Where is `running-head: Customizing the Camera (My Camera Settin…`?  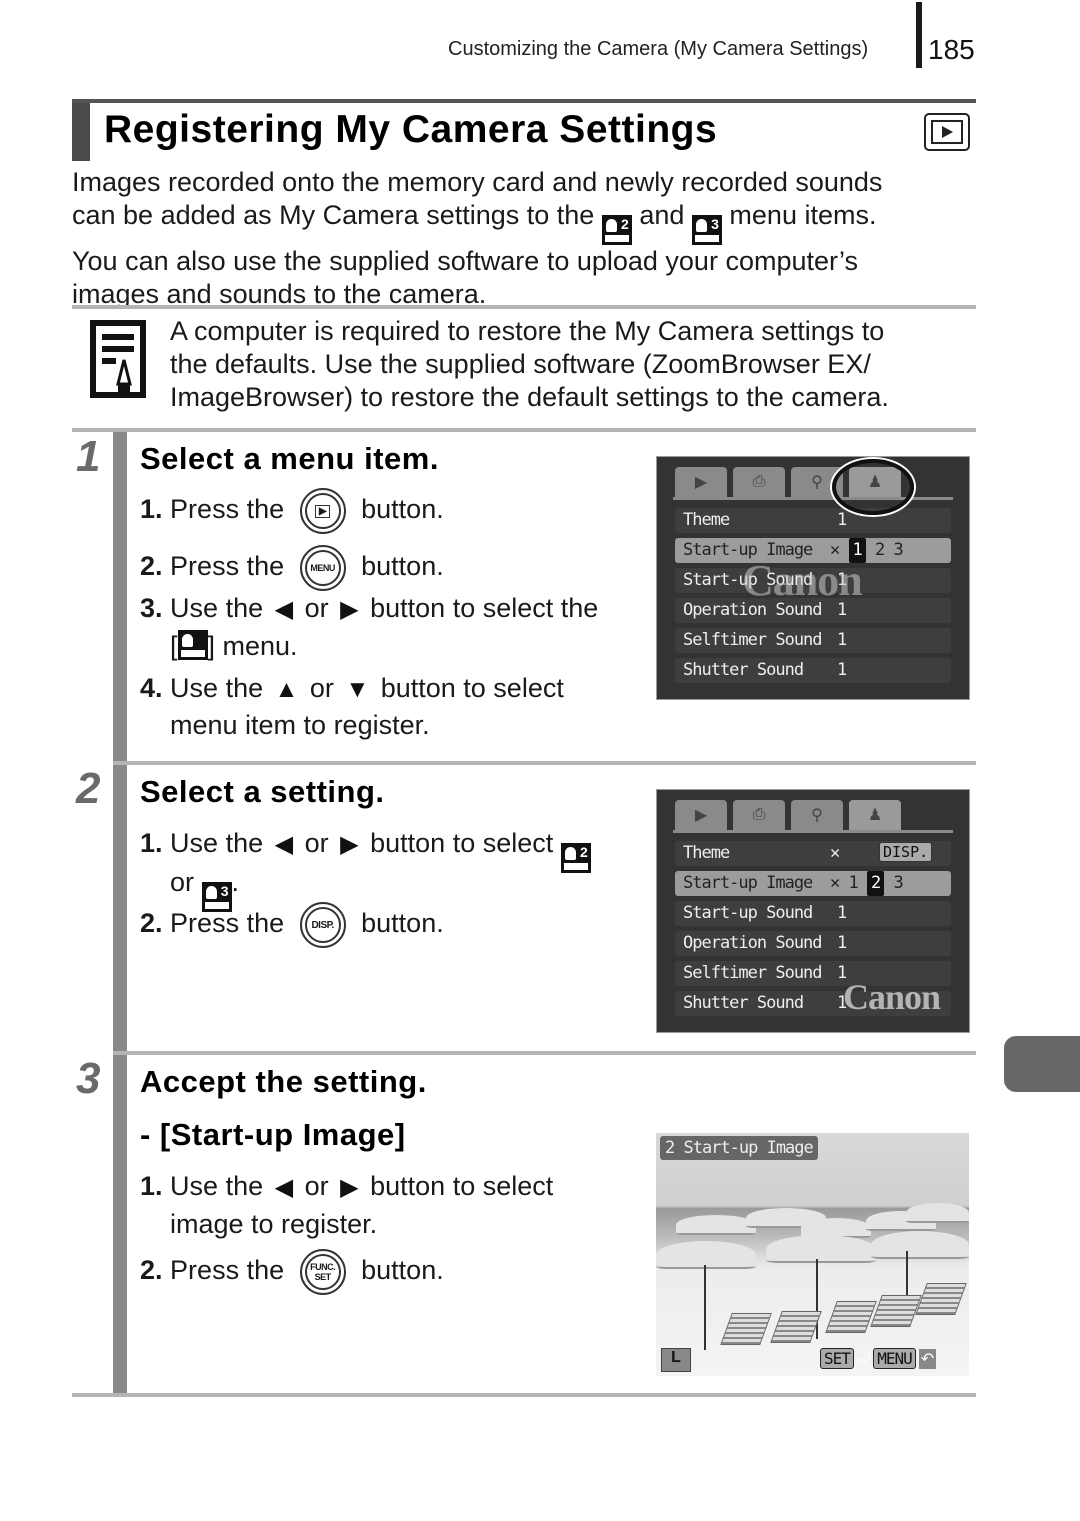 running-head: Customizing the Camera (My Camera Settin… is located at coordinates (658, 49).